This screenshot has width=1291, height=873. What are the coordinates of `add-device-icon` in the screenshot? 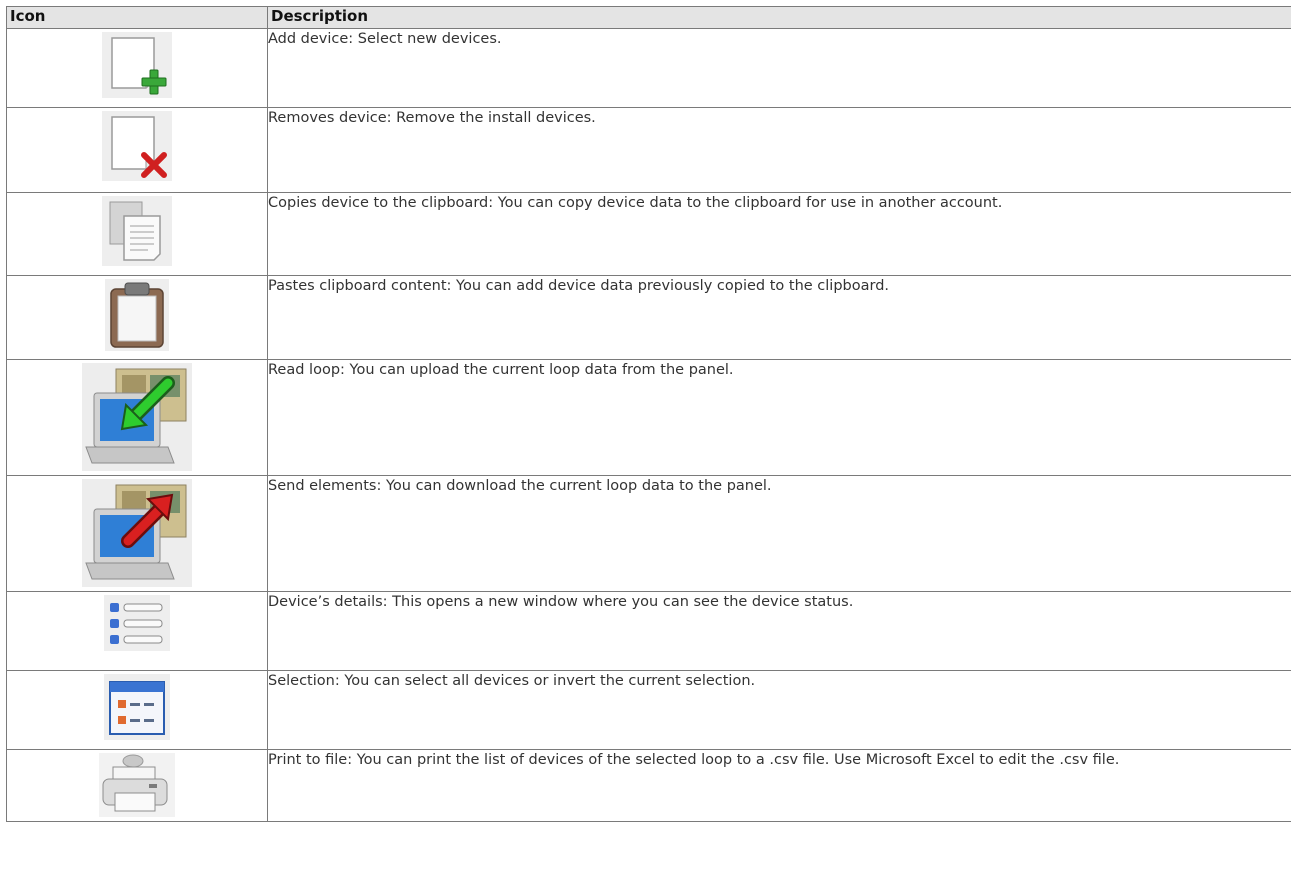 It's located at (137, 65).